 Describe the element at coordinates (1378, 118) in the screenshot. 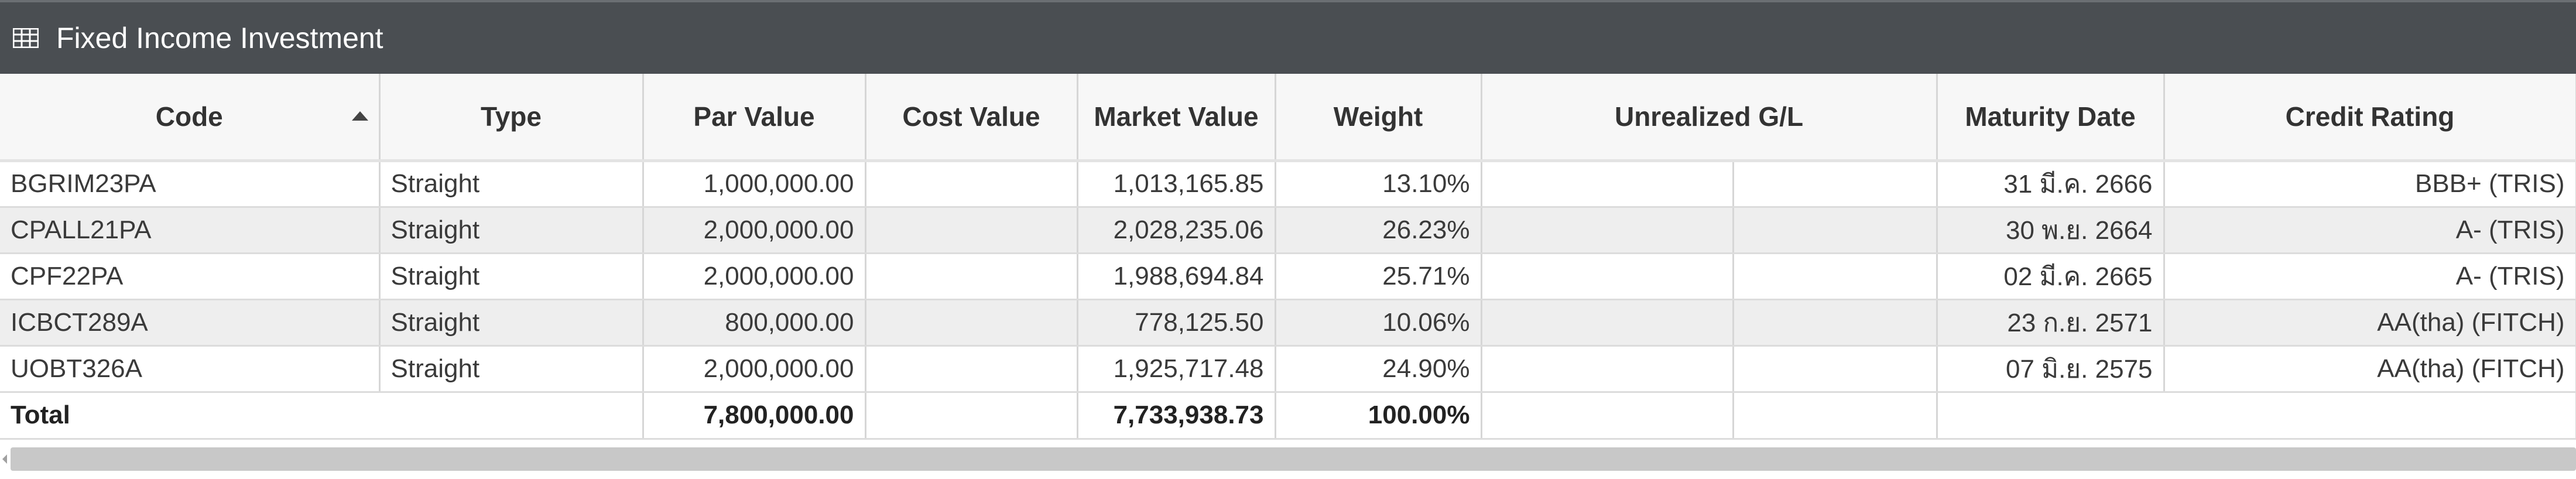

I see `column-header-weight: Weight` at that location.